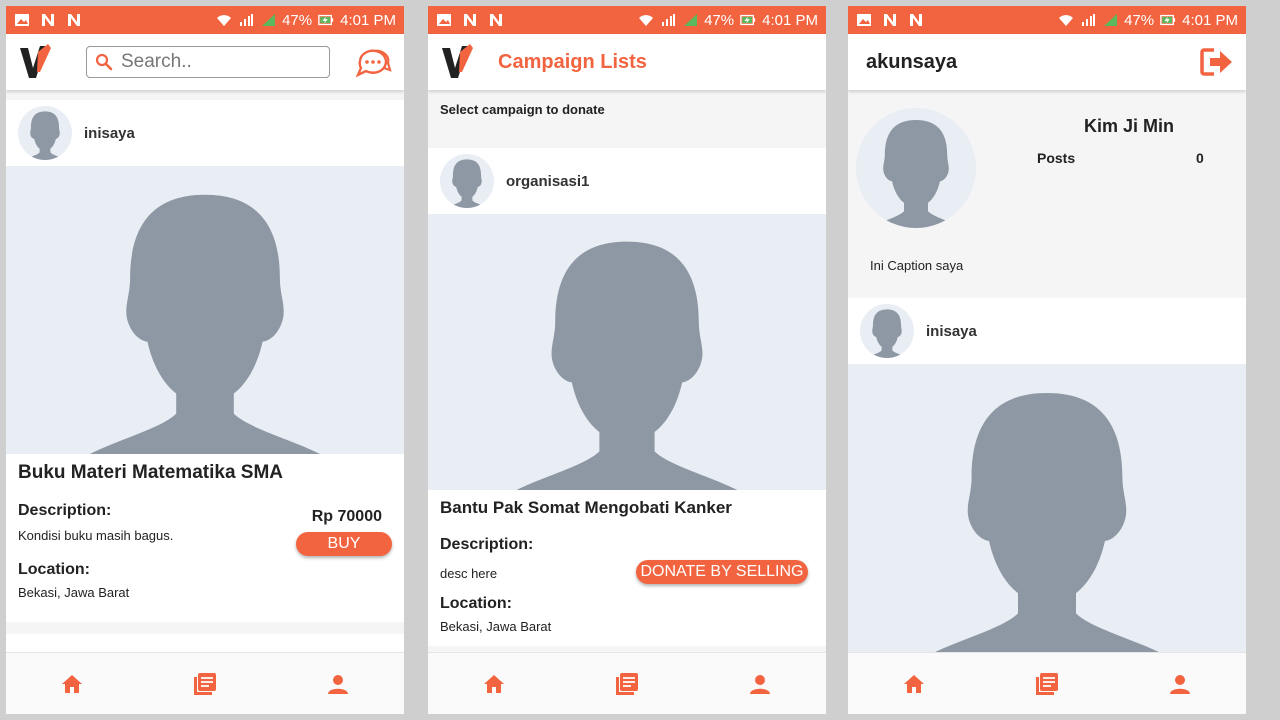  What do you see at coordinates (1129, 126) in the screenshot?
I see `profile-name: Kim Ji Min` at bounding box center [1129, 126].